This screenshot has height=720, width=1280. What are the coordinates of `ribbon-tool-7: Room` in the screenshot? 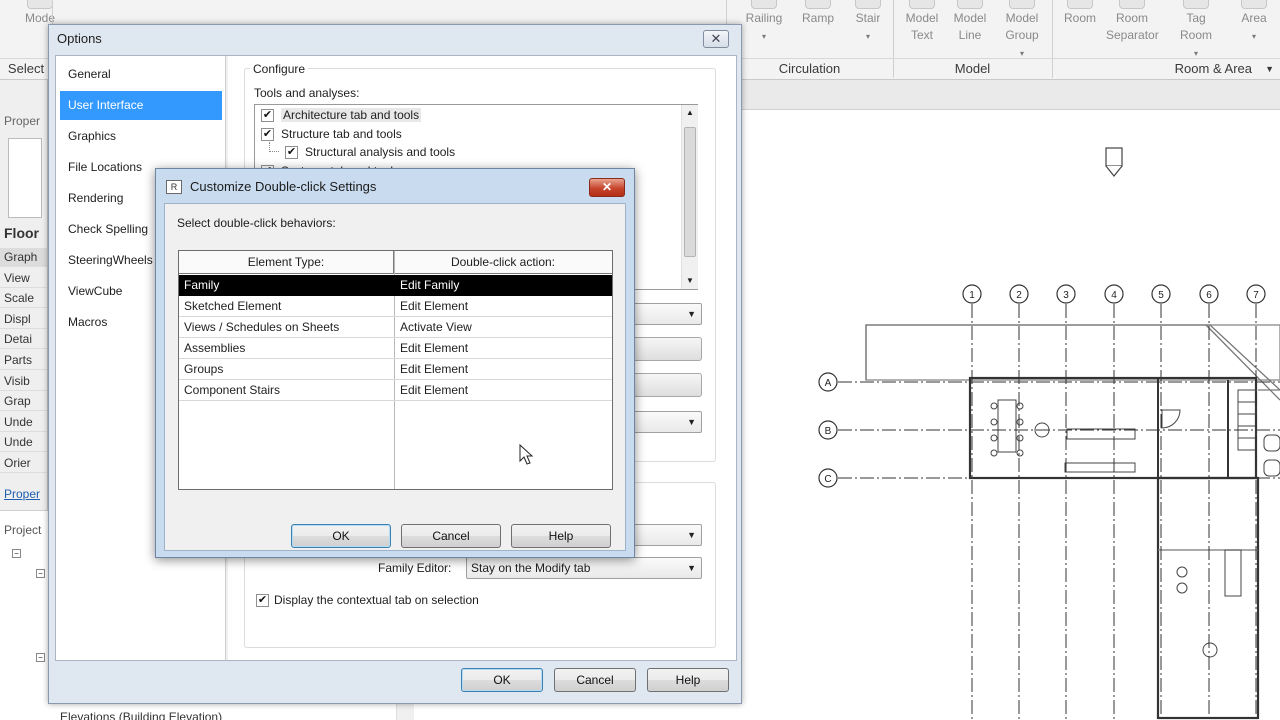 It's located at (1080, 28).